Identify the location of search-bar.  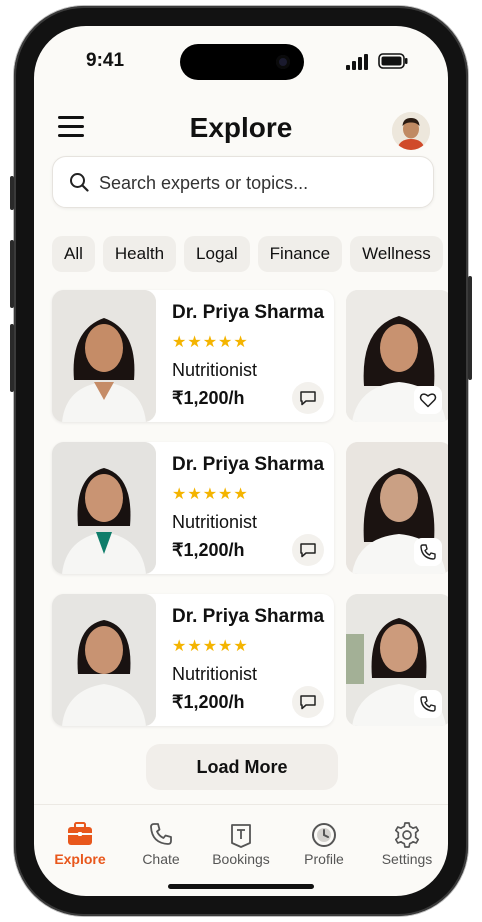
(243, 182).